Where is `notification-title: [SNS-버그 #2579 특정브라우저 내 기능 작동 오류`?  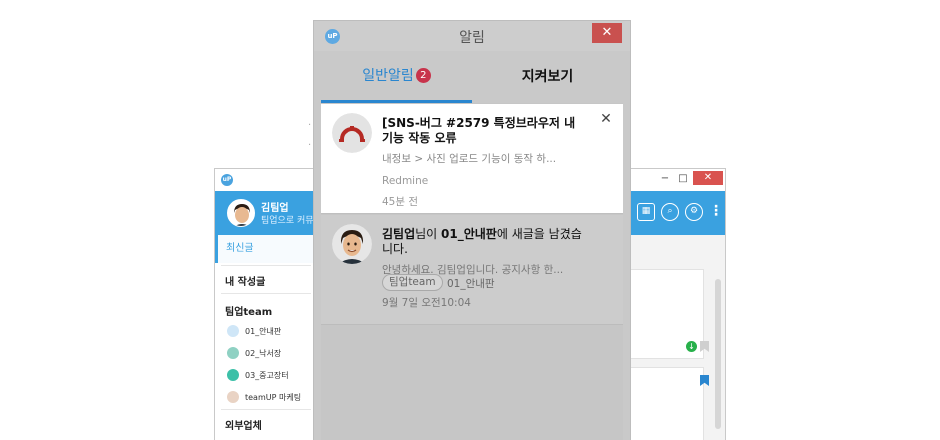 notification-title: [SNS-버그 #2579 특정브라우저 내 기능 작동 오류 is located at coordinates (479, 130).